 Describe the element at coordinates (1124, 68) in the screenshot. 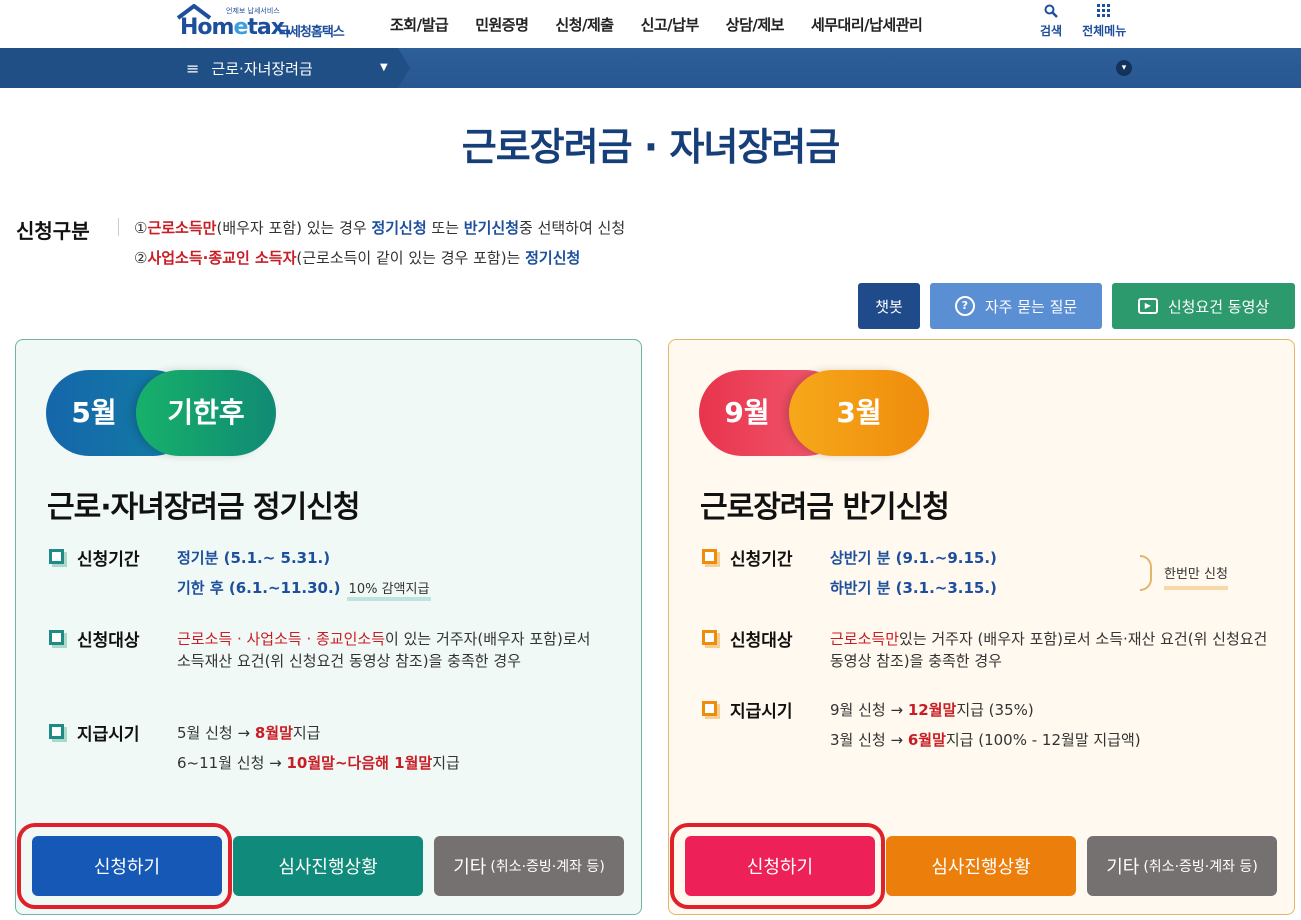

I see `chevron-down-icon: ▾` at that location.